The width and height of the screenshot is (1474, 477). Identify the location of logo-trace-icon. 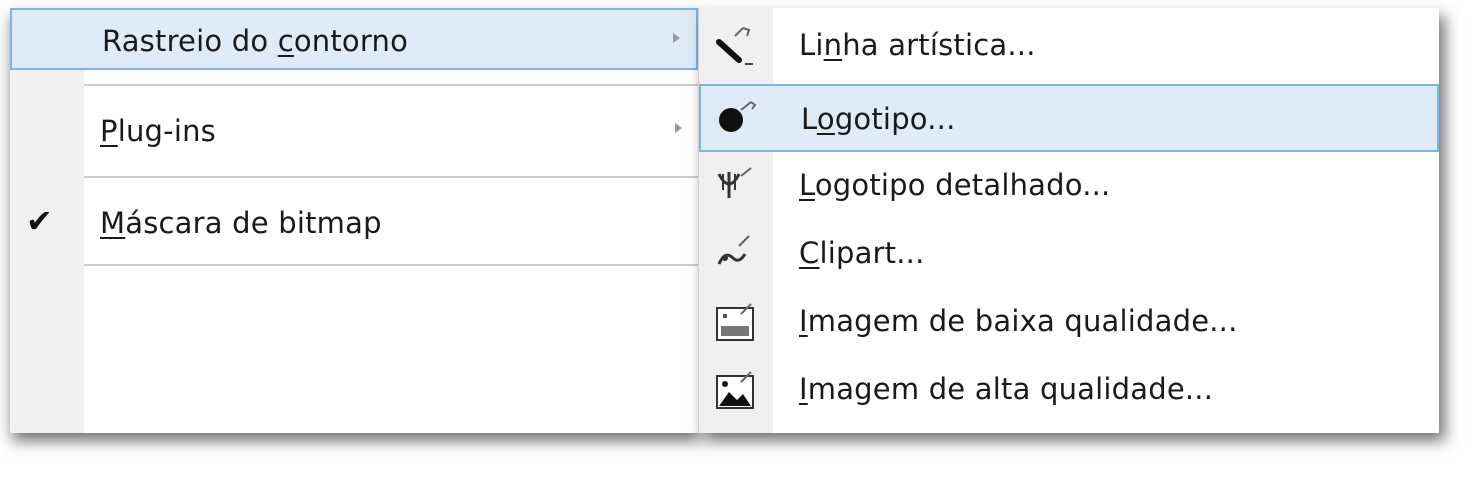
(738, 120).